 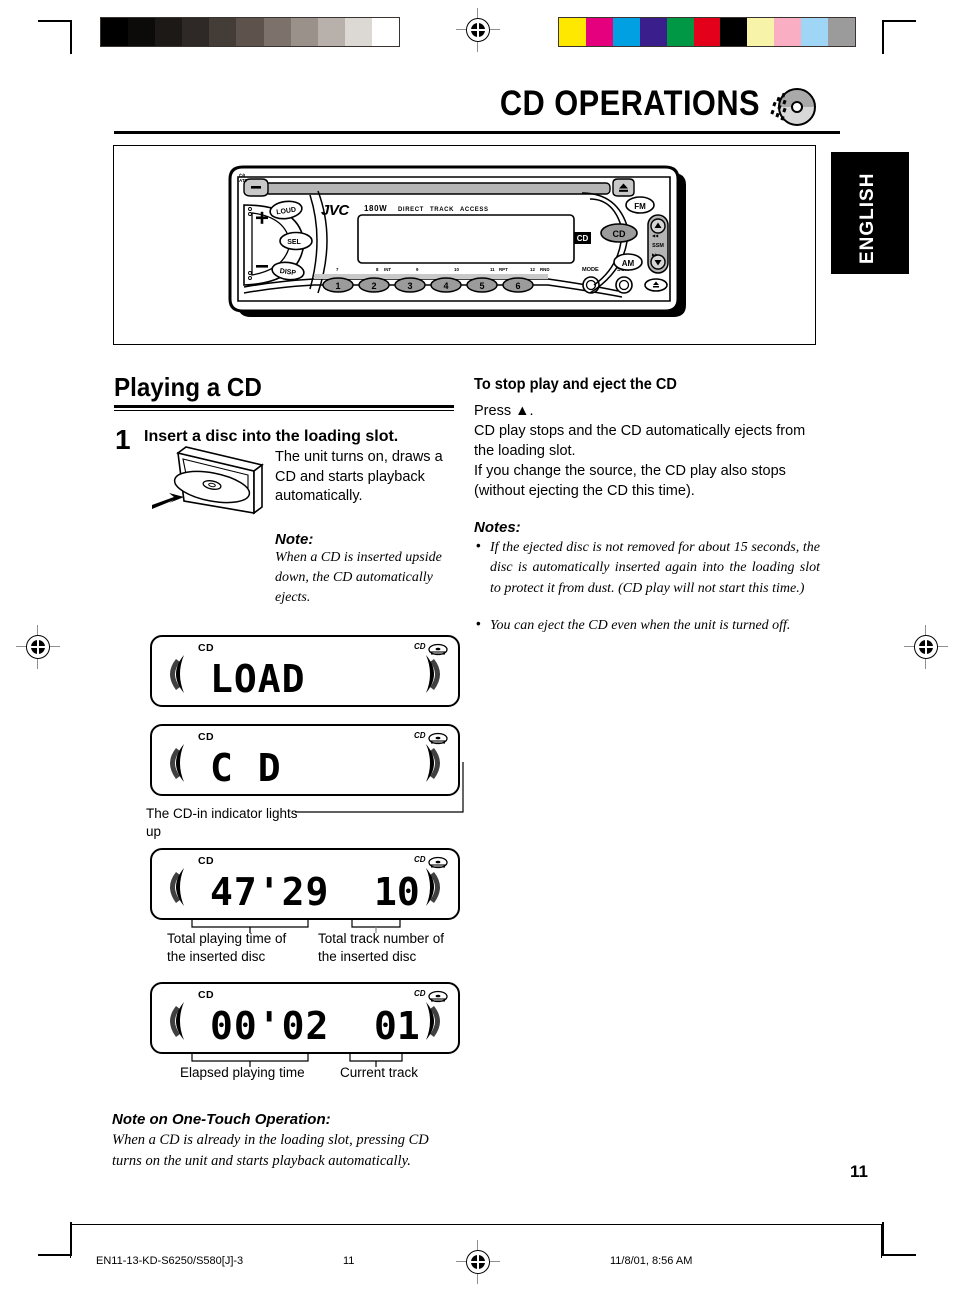 What do you see at coordinates (629, 103) in the screenshot?
I see `page-title: CD OPERATIONS` at bounding box center [629, 103].